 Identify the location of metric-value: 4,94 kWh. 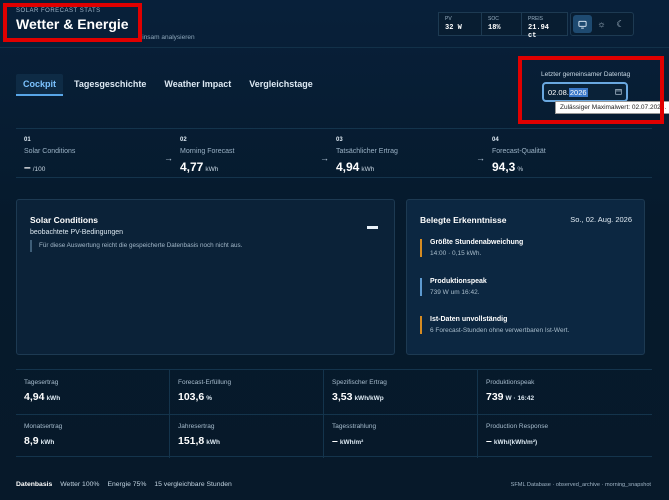
(42, 397).